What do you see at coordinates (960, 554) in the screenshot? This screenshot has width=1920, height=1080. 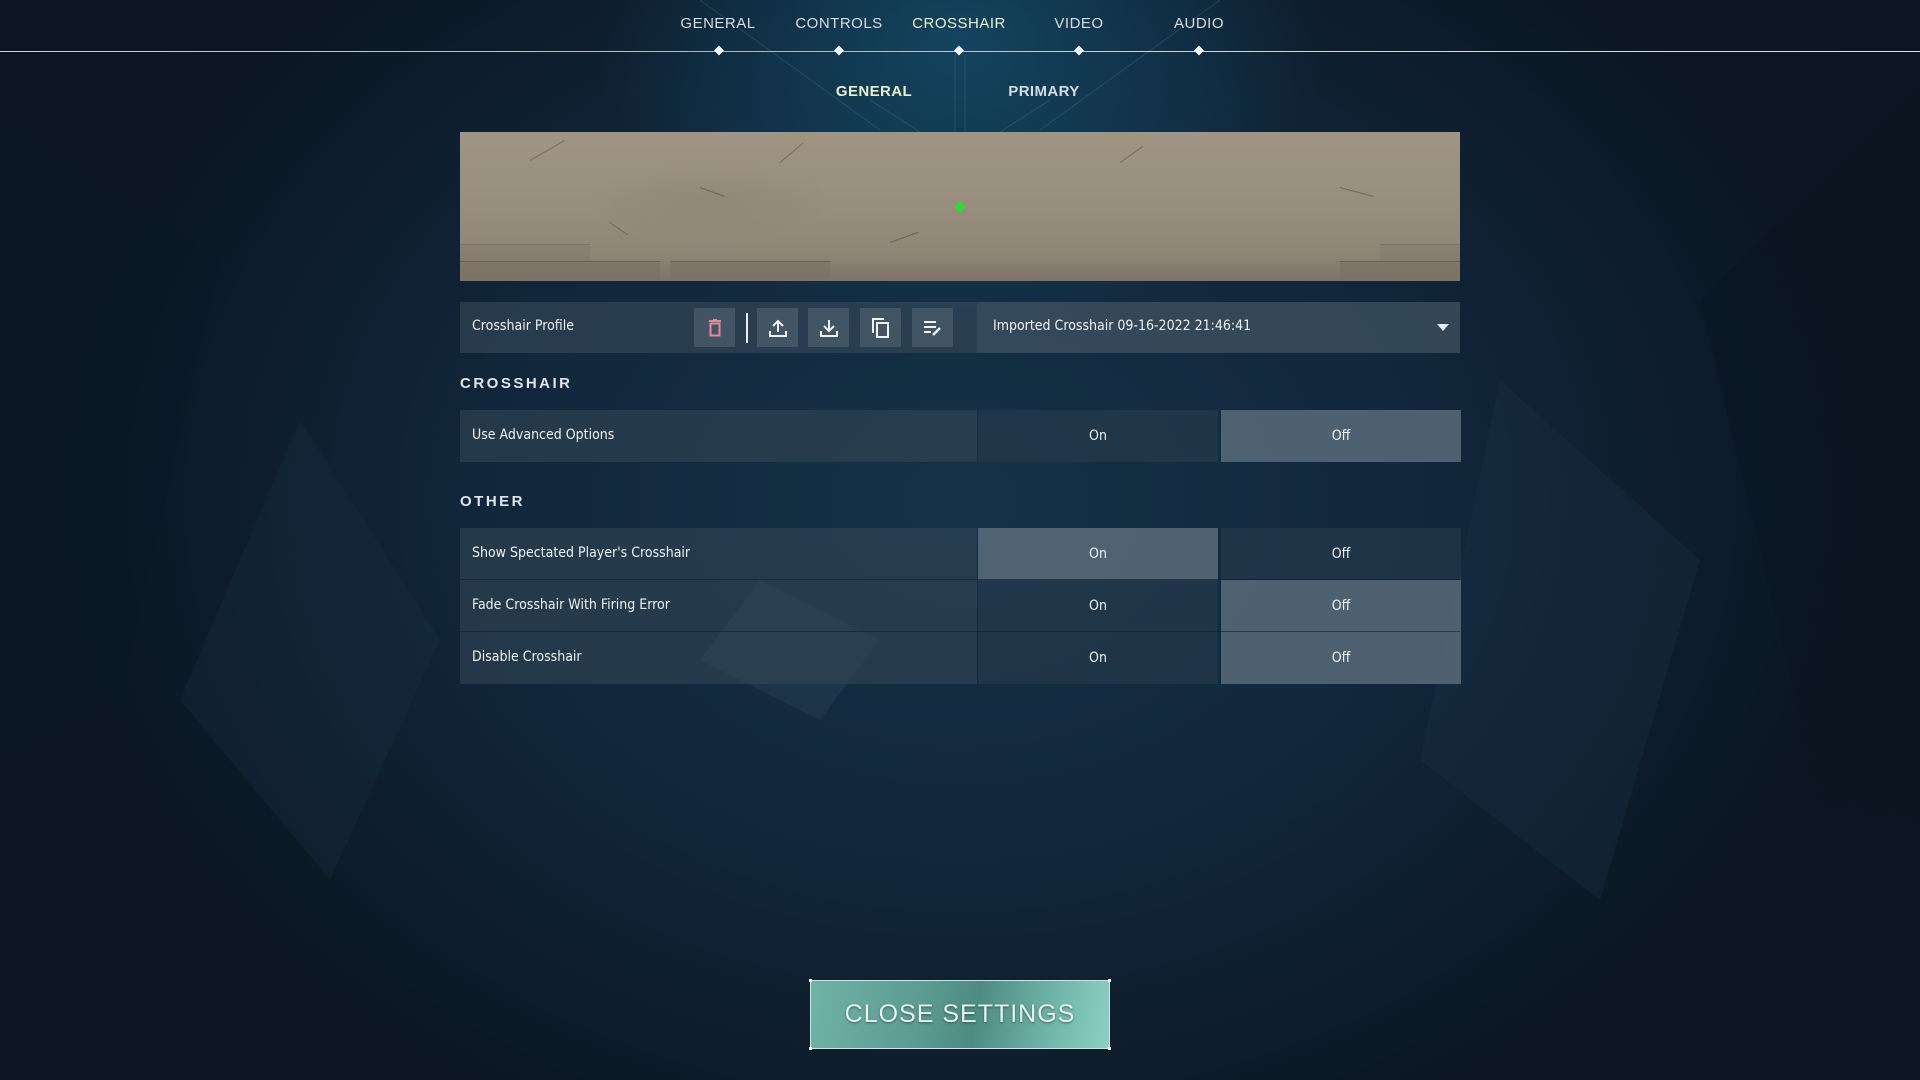 I see `setting-row-show-spectated-crosshair: Show Spectated Player's Crosshair On Off` at bounding box center [960, 554].